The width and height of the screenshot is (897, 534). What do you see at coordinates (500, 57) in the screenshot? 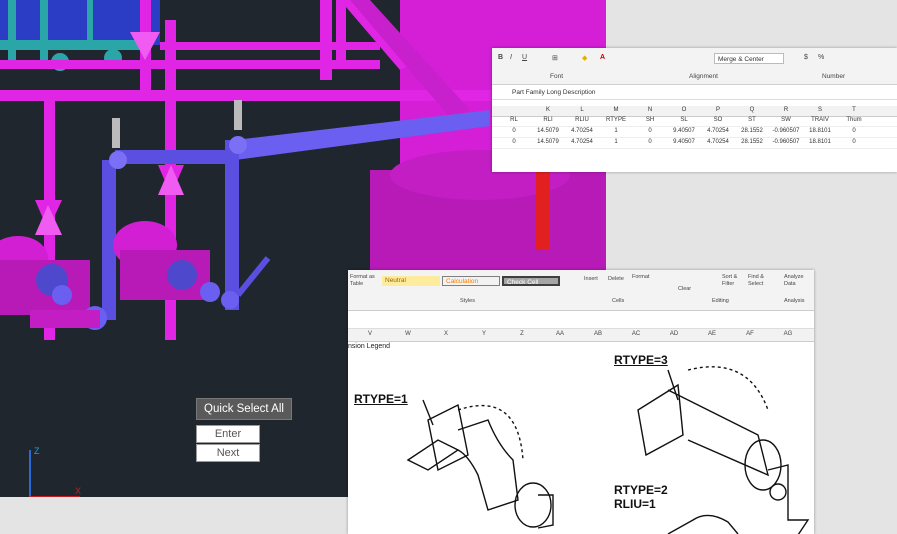
I see `bold-icon: B` at bounding box center [500, 57].